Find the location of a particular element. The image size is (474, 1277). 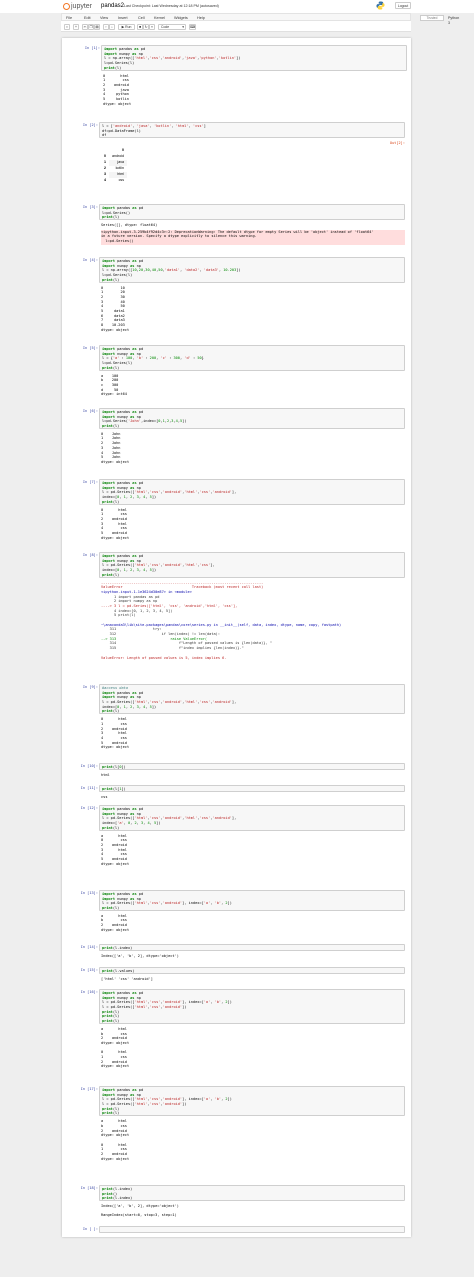

save-button: ▪ is located at coordinates (67, 26).